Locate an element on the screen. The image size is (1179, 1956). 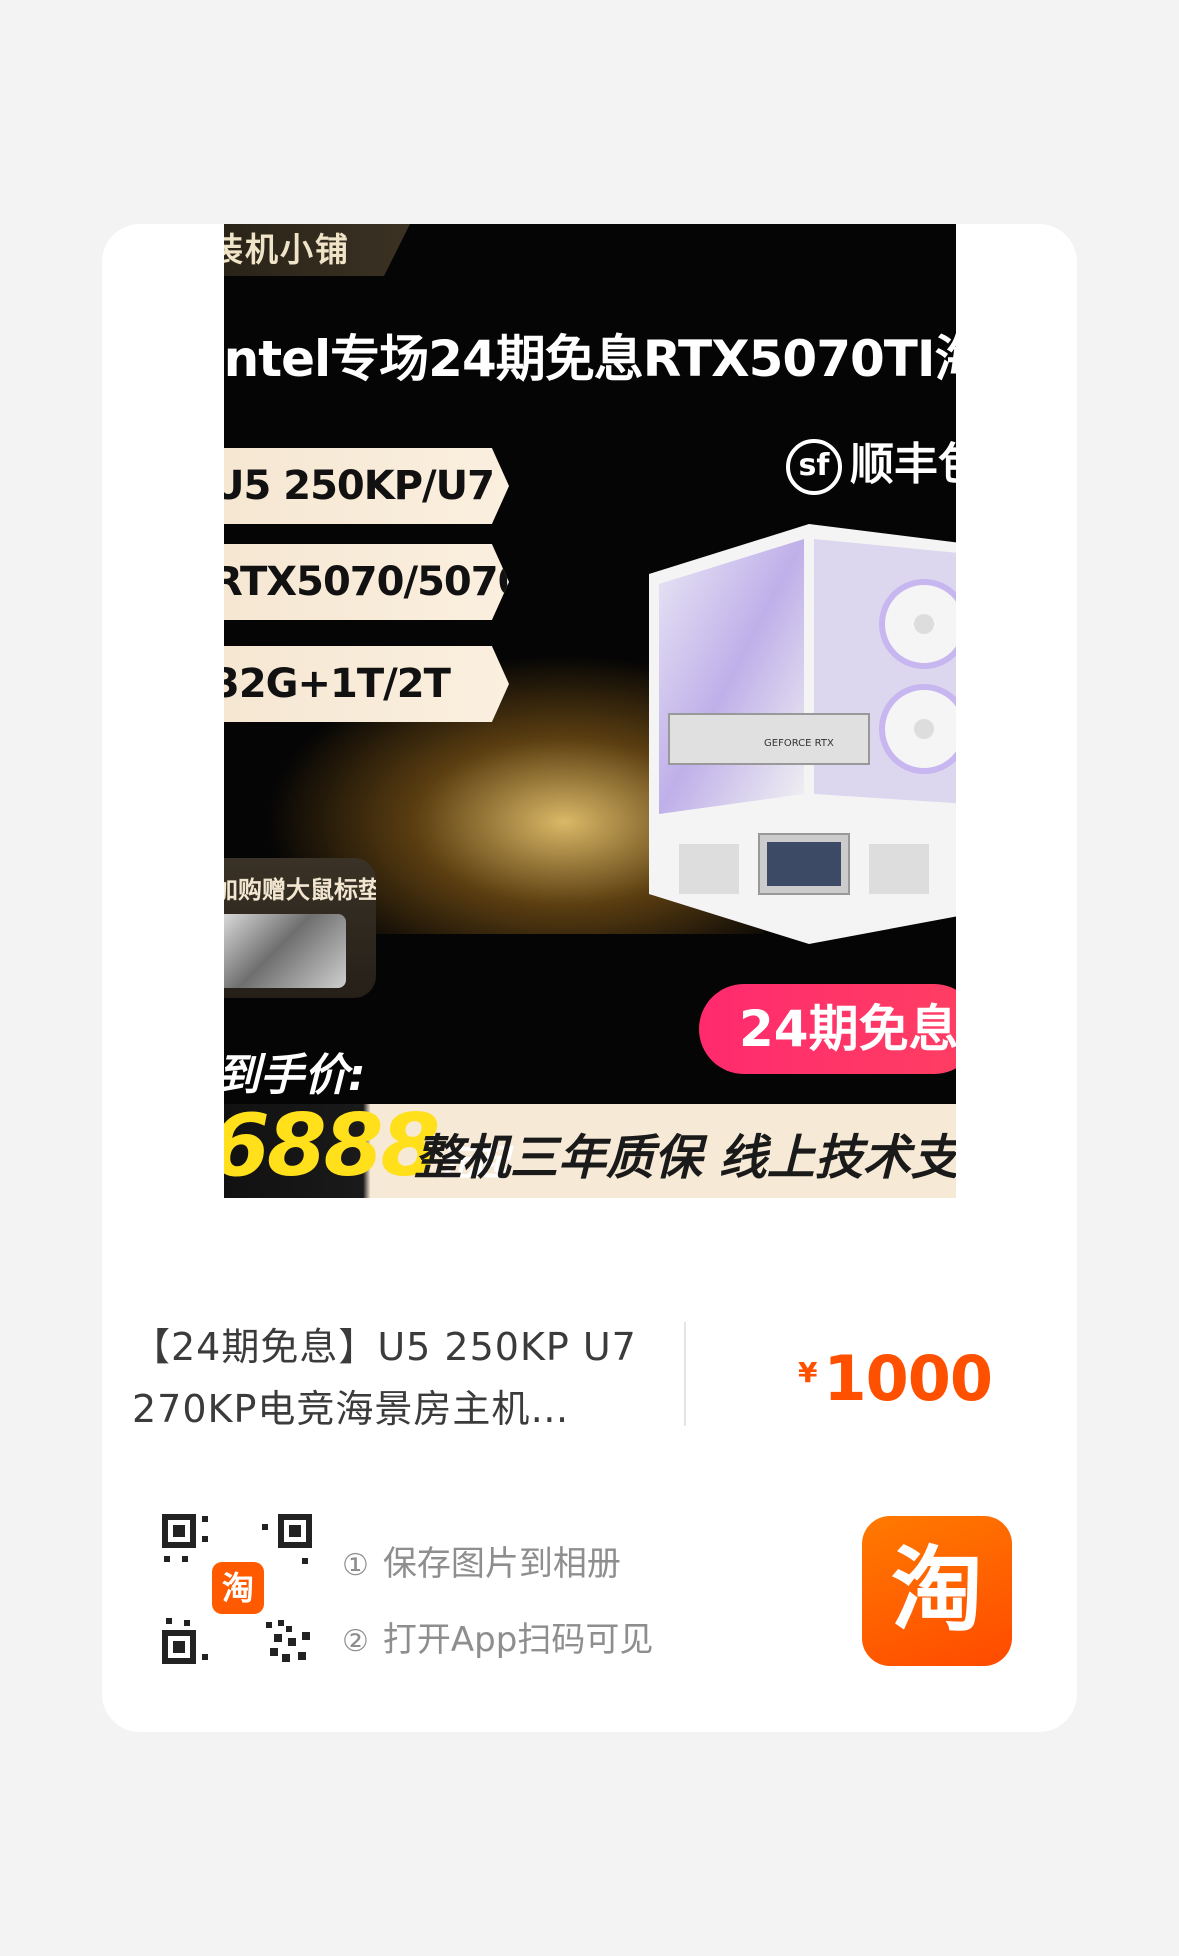
currency-symbol: ¥ is located at coordinates (808, 1372).